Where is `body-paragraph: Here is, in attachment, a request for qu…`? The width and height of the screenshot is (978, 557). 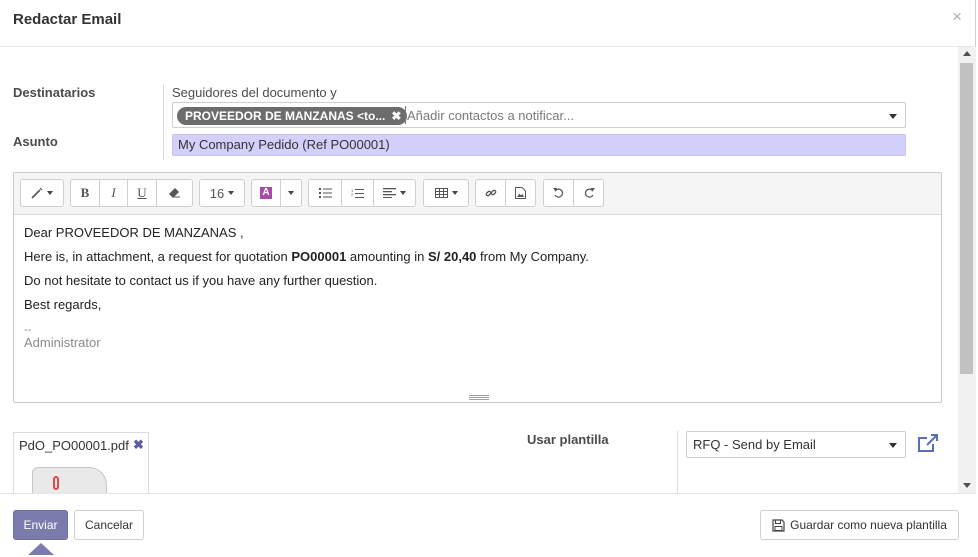 body-paragraph: Here is, in attachment, a request for qu… is located at coordinates (306, 256).